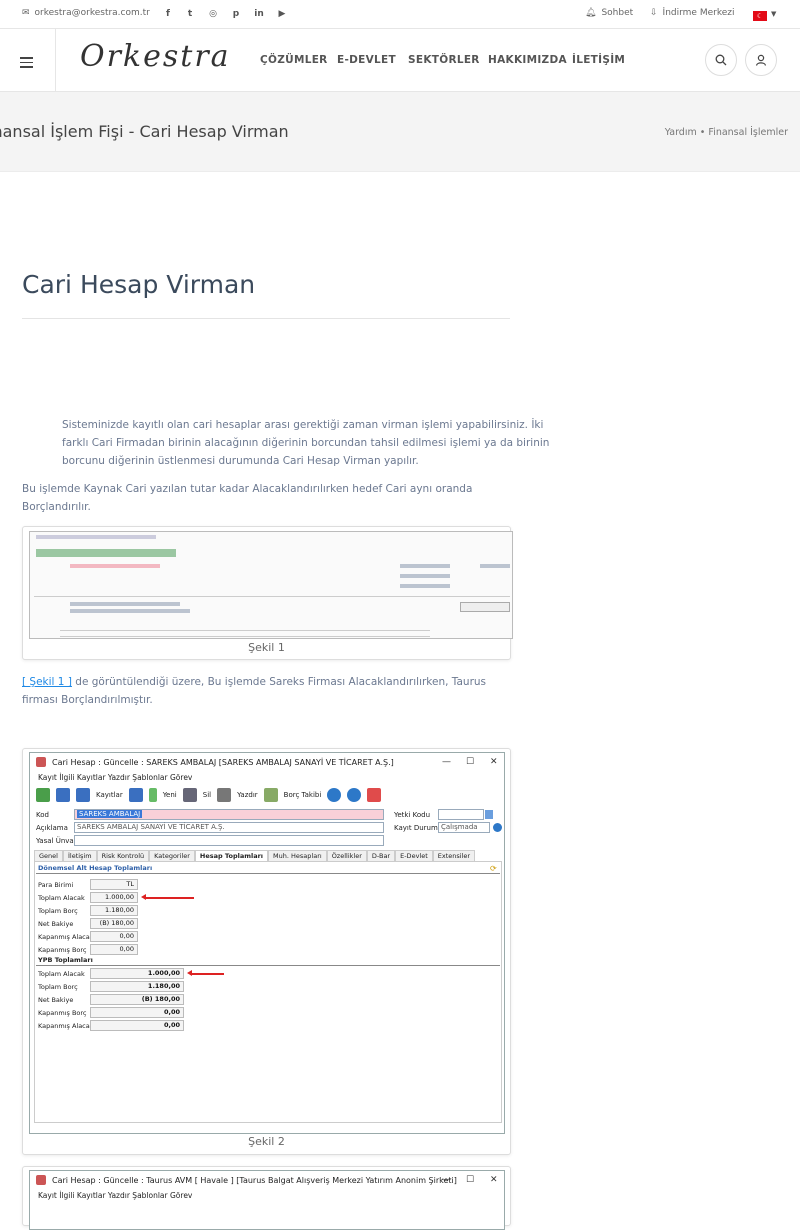 The image size is (800, 1230). I want to click on refresh-icon, so click(135, 795).